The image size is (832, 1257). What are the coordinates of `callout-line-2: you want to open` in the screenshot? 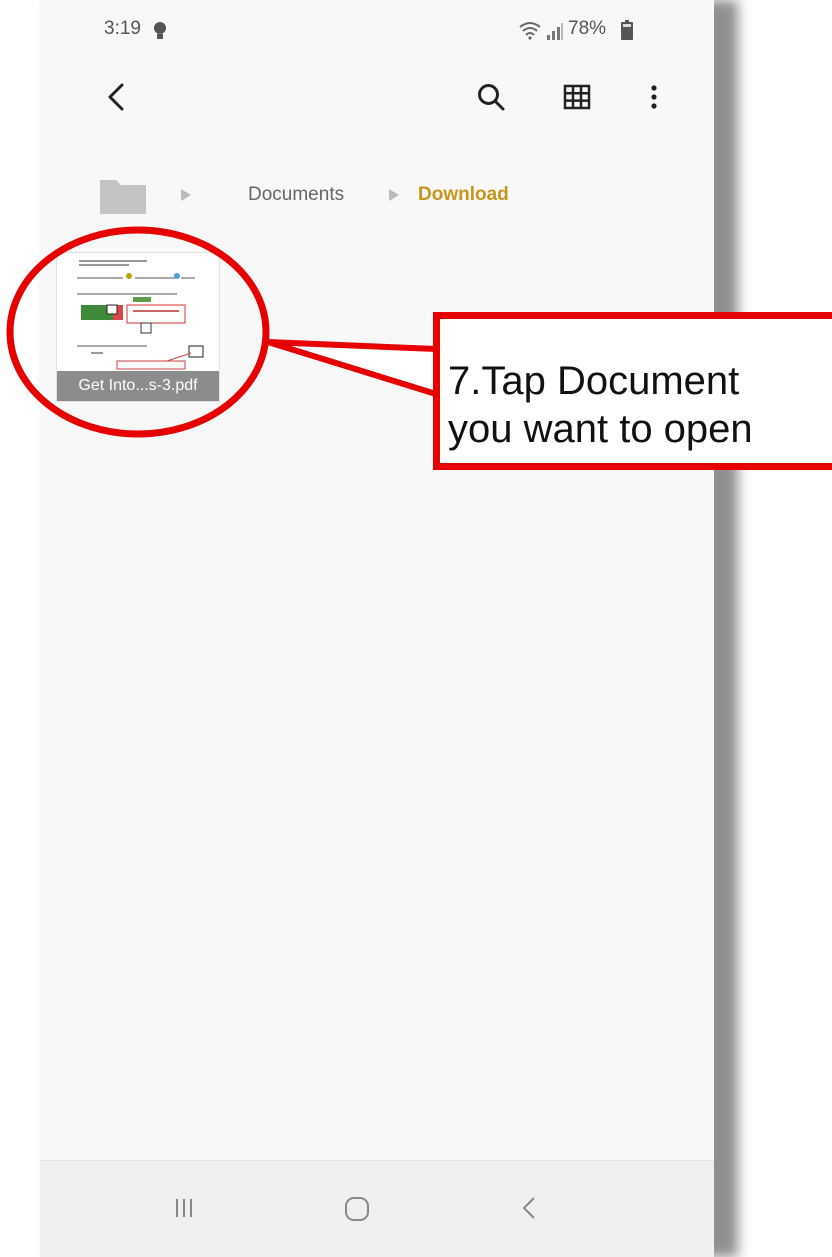 It's located at (600, 429).